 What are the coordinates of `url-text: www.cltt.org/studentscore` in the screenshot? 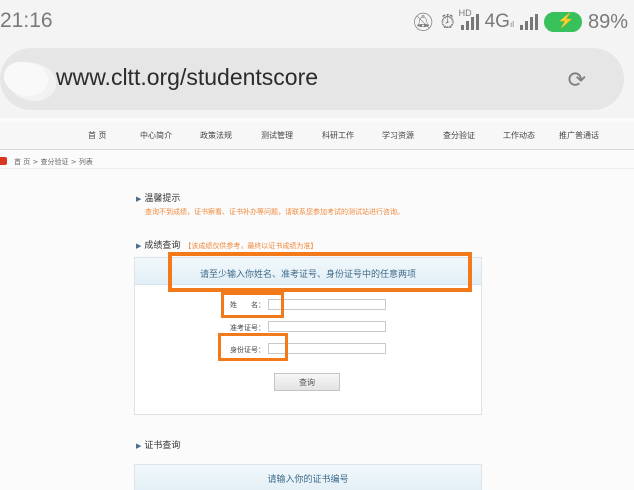 It's located at (187, 77).